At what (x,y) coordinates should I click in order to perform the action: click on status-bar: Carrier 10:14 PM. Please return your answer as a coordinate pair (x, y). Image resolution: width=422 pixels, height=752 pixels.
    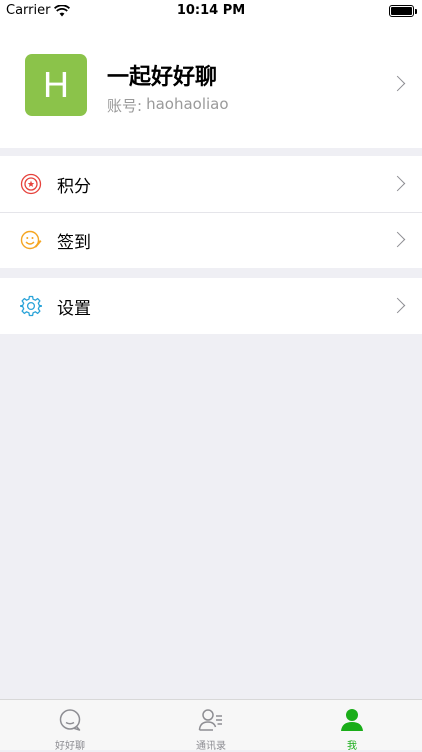
    Looking at the image, I should click on (211, 11).